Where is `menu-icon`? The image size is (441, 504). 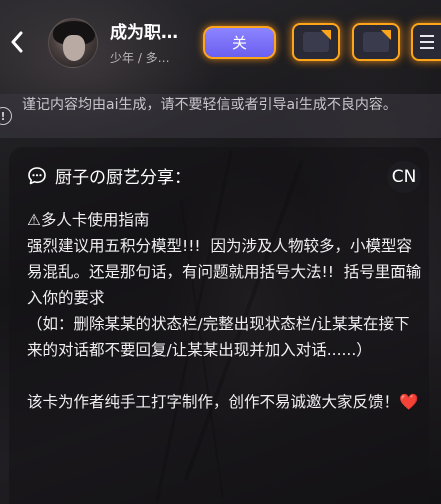 menu-icon is located at coordinates (427, 36).